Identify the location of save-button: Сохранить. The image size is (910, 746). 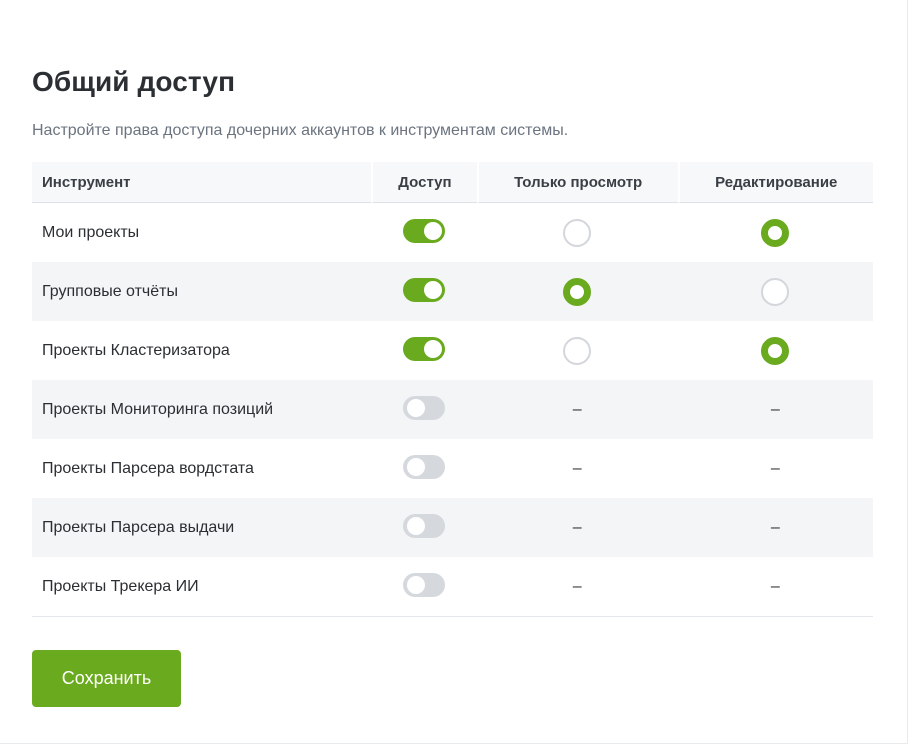
(106, 678).